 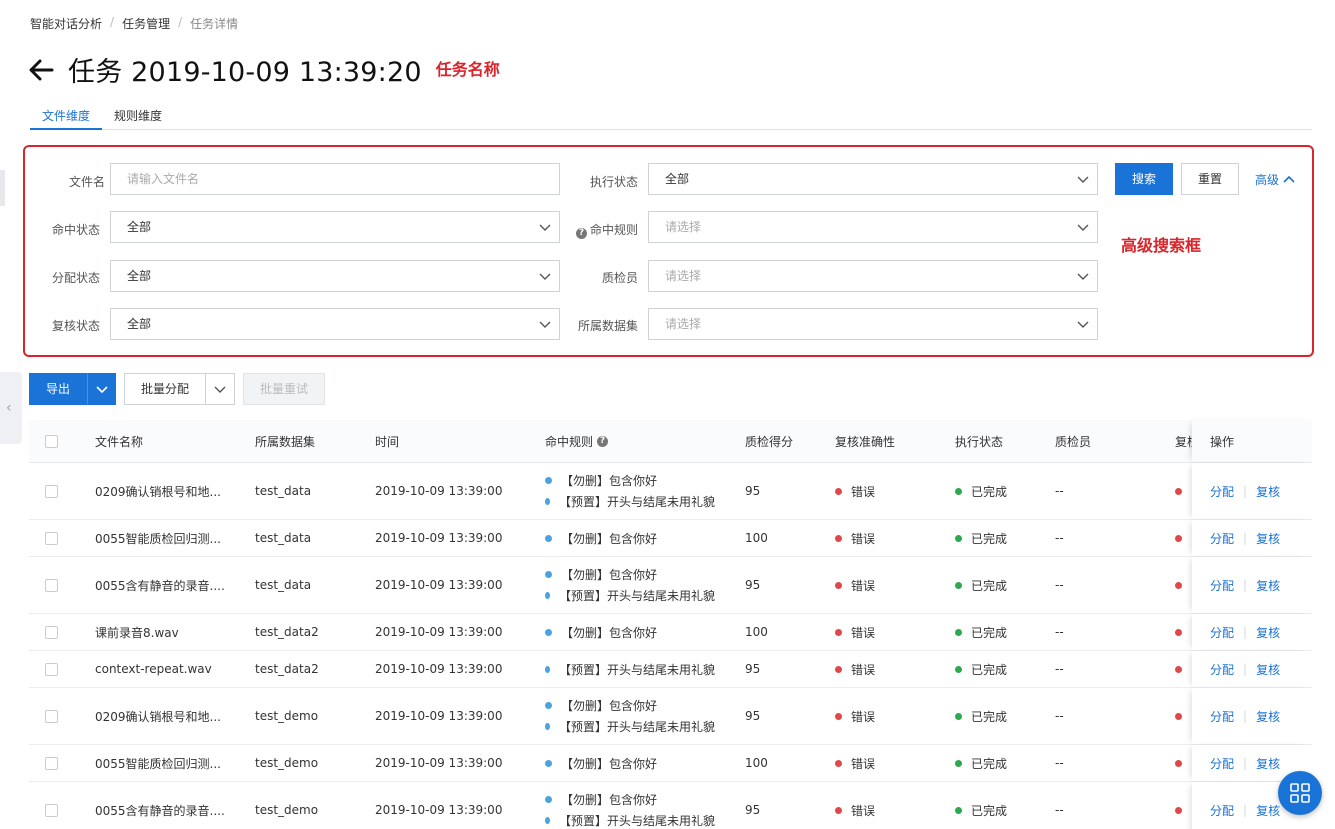 What do you see at coordinates (1300, 793) in the screenshot?
I see `floating-apps-button` at bounding box center [1300, 793].